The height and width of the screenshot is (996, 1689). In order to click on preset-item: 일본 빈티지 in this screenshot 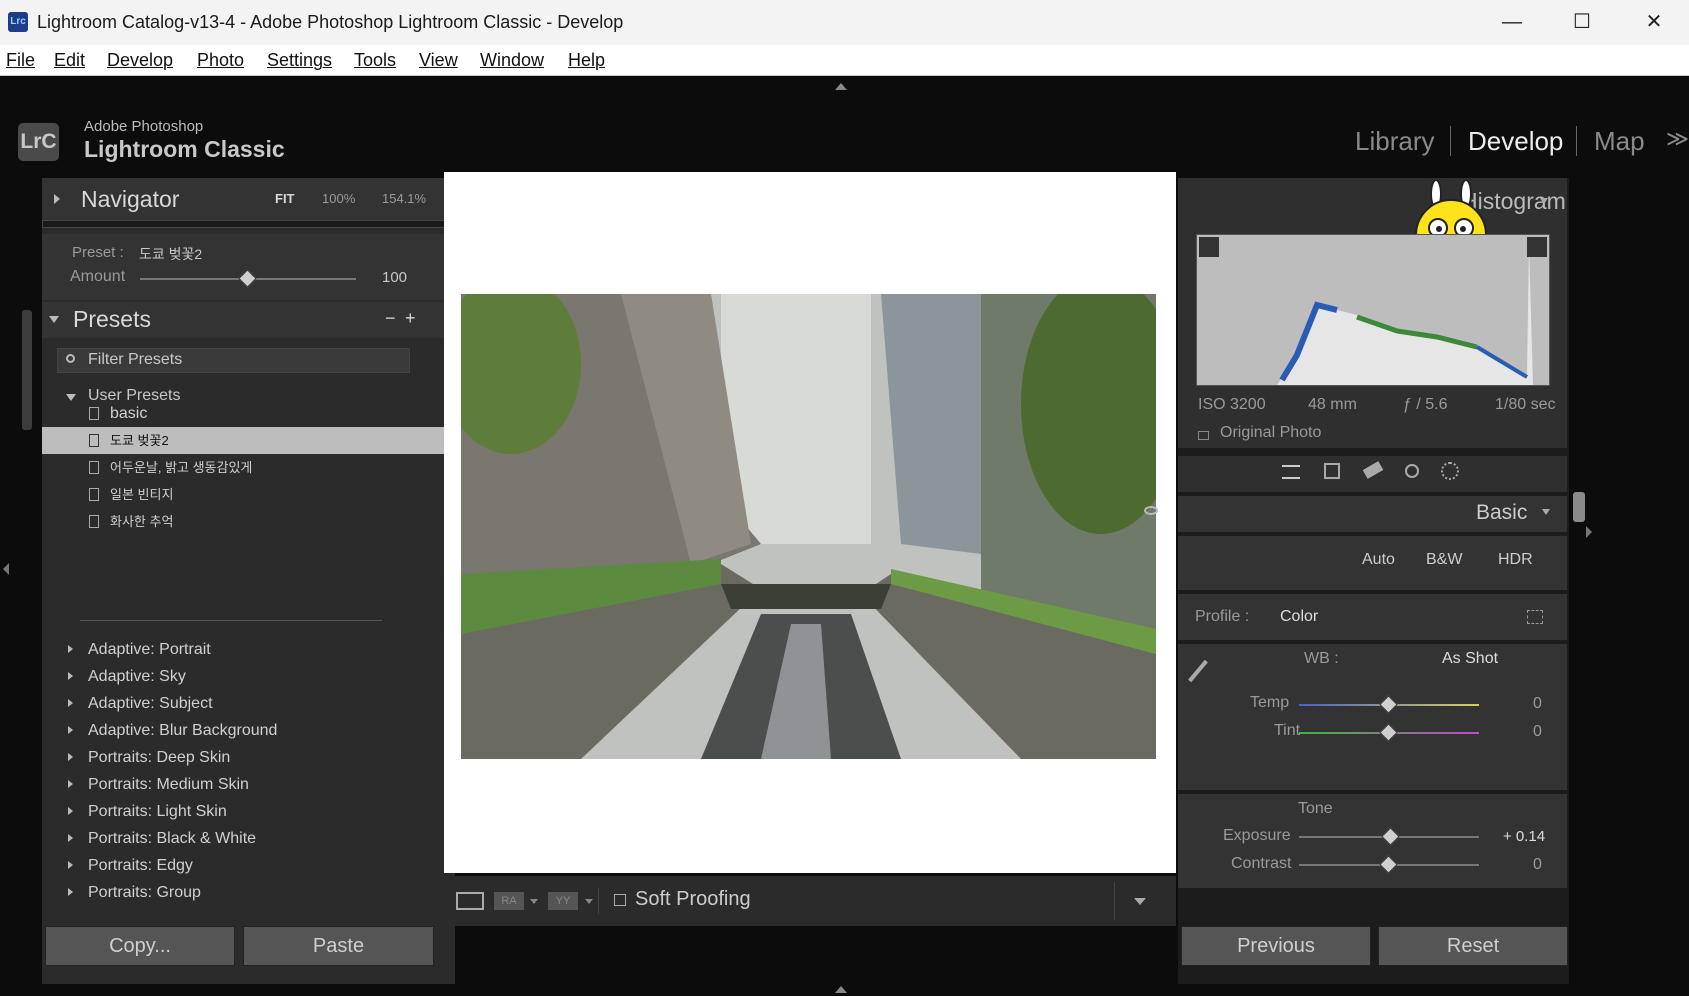, I will do `click(246, 494)`.